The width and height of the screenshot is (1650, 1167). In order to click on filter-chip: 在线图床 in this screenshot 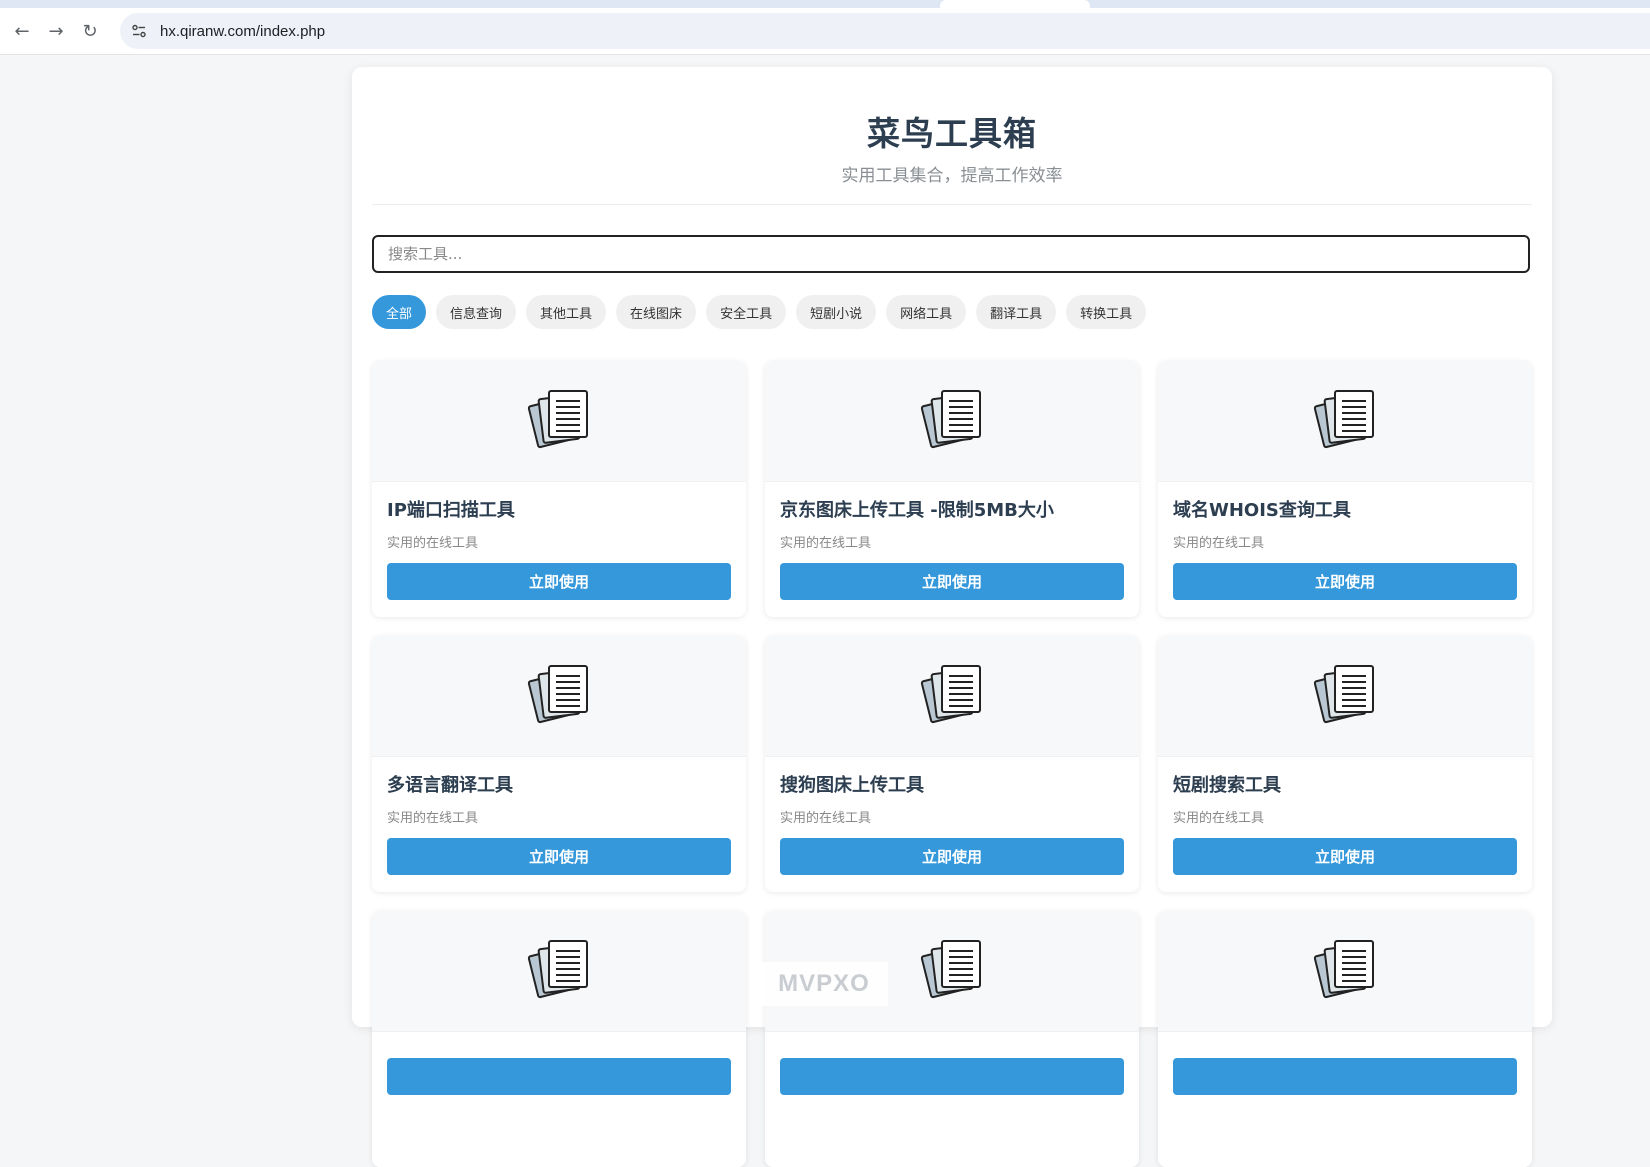, I will do `click(656, 312)`.